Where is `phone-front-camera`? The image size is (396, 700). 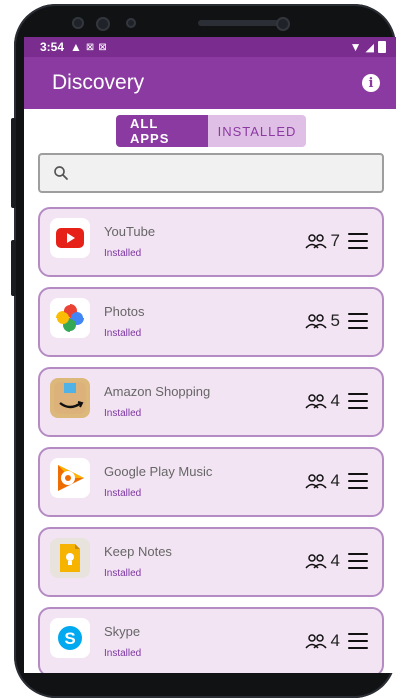 phone-front-camera is located at coordinates (283, 24).